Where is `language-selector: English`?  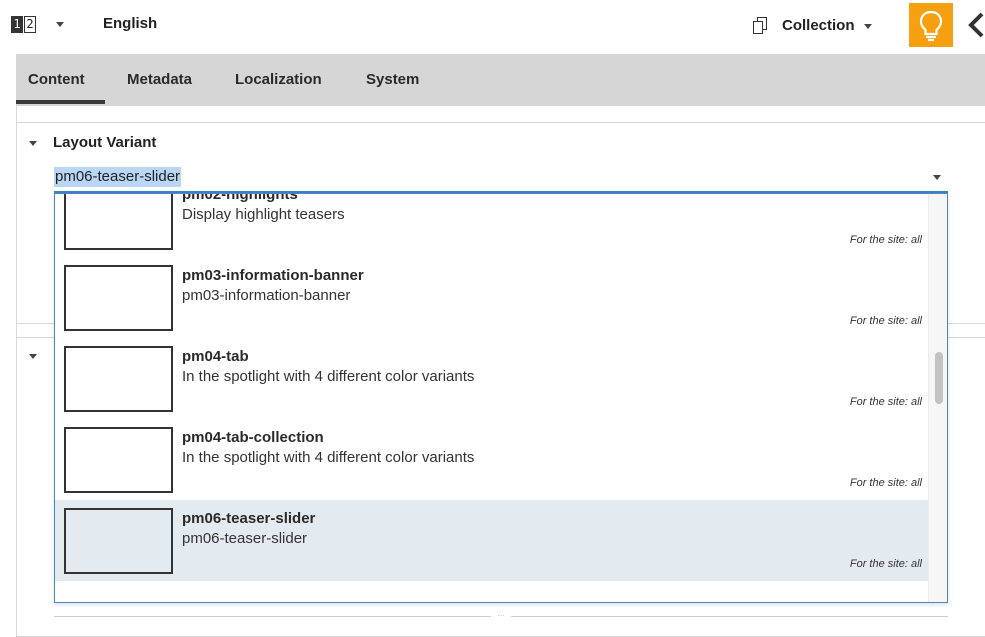
language-selector: English is located at coordinates (130, 23).